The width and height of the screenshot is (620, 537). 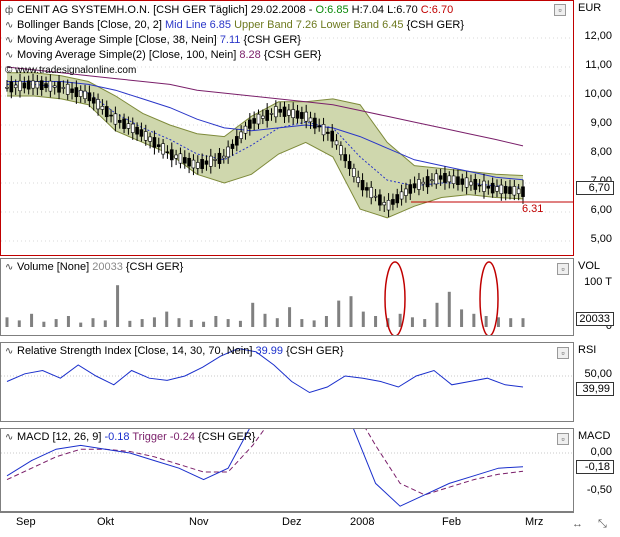 What do you see at coordinates (368, 10) in the screenshot?
I see `legend-high: H:7.04` at bounding box center [368, 10].